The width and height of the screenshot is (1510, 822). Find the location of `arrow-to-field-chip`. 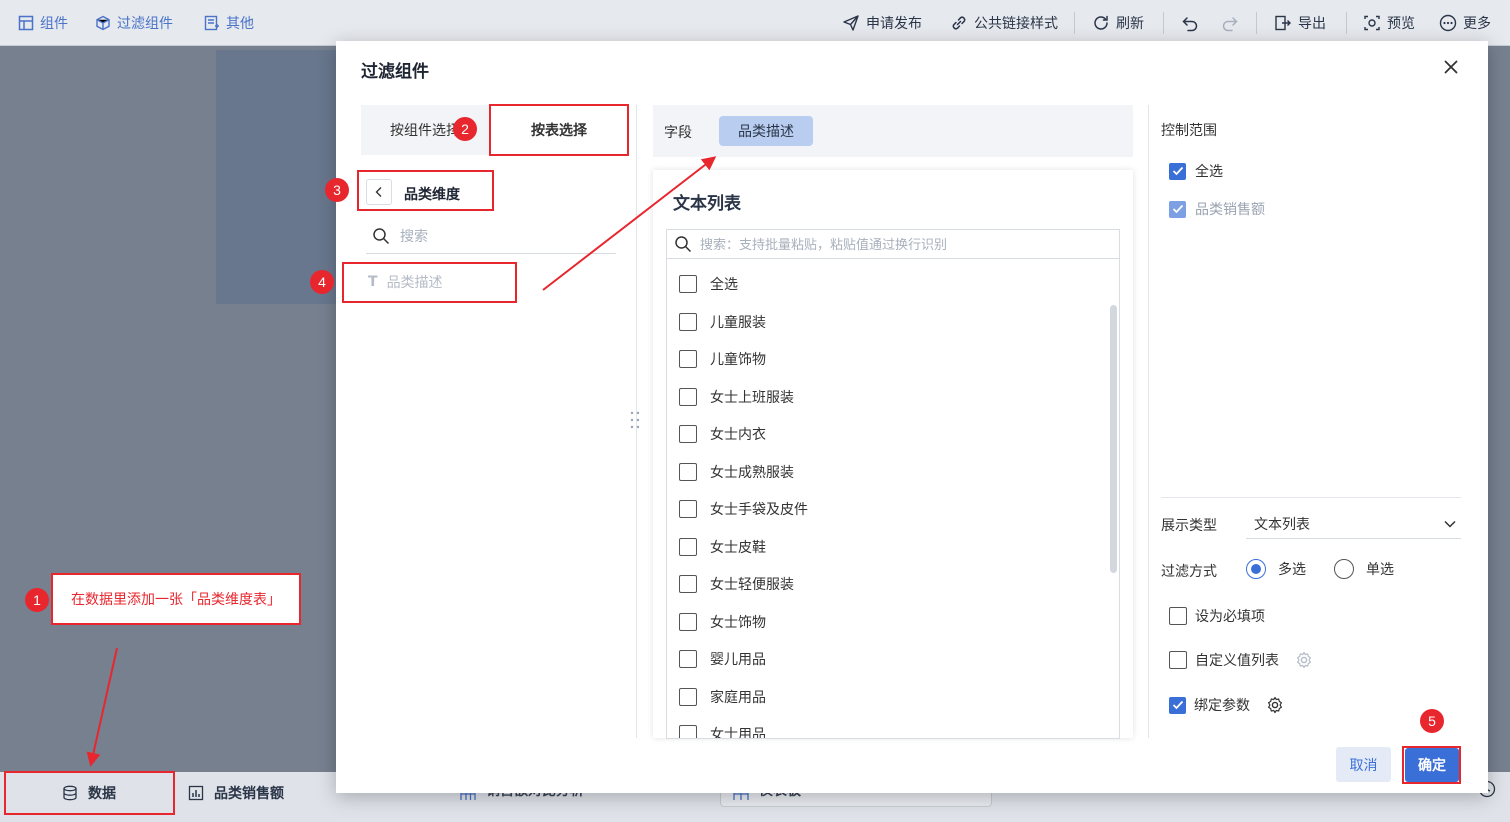

arrow-to-field-chip is located at coordinates (629, 223).